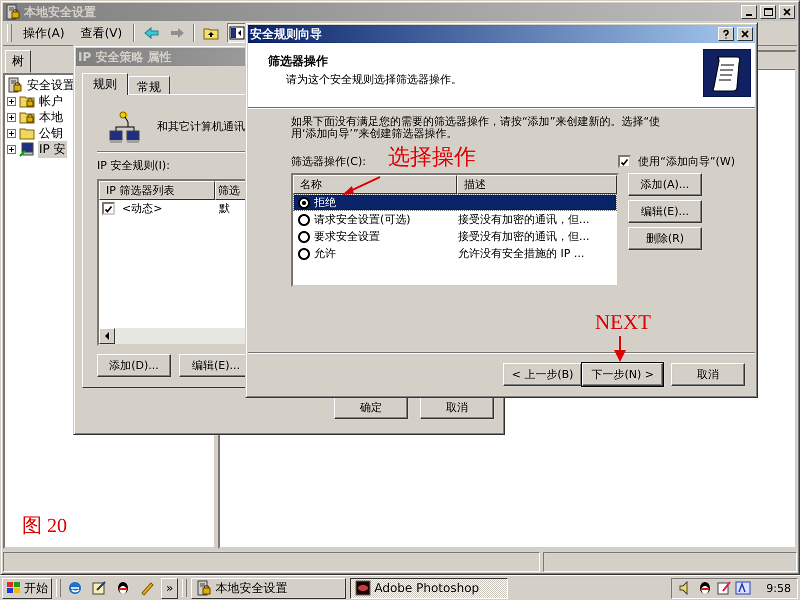 The image size is (800, 600). I want to click on wizard-checkbox: 使用“添加向导”(W), so click(675, 161).